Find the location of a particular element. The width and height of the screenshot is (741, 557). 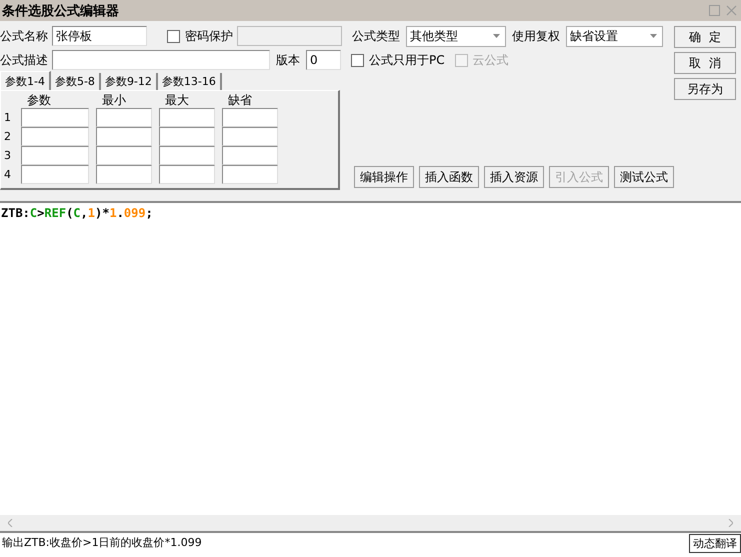

translate-button: 动态翻译 is located at coordinates (715, 543).